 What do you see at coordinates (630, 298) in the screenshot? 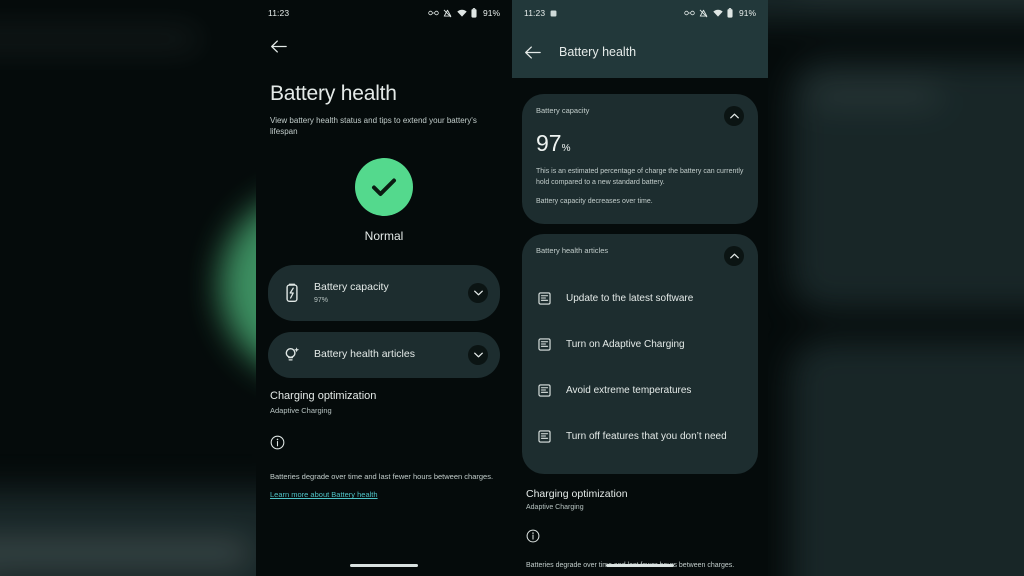
I see `list-item-label: Update to the latest software` at bounding box center [630, 298].